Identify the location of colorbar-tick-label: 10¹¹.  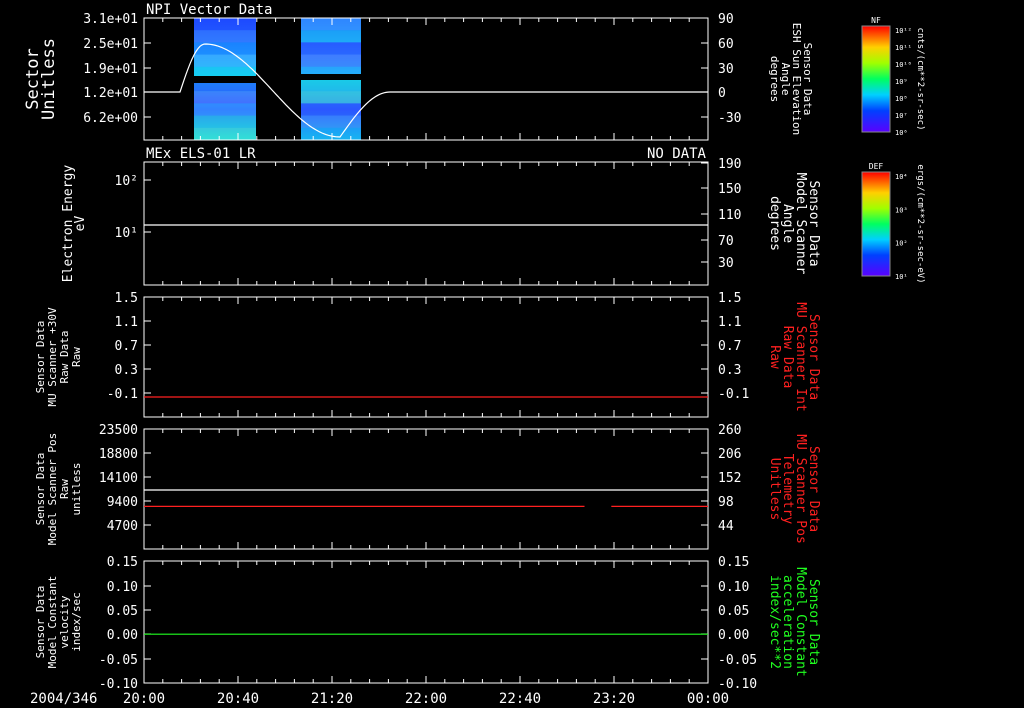
(903, 48).